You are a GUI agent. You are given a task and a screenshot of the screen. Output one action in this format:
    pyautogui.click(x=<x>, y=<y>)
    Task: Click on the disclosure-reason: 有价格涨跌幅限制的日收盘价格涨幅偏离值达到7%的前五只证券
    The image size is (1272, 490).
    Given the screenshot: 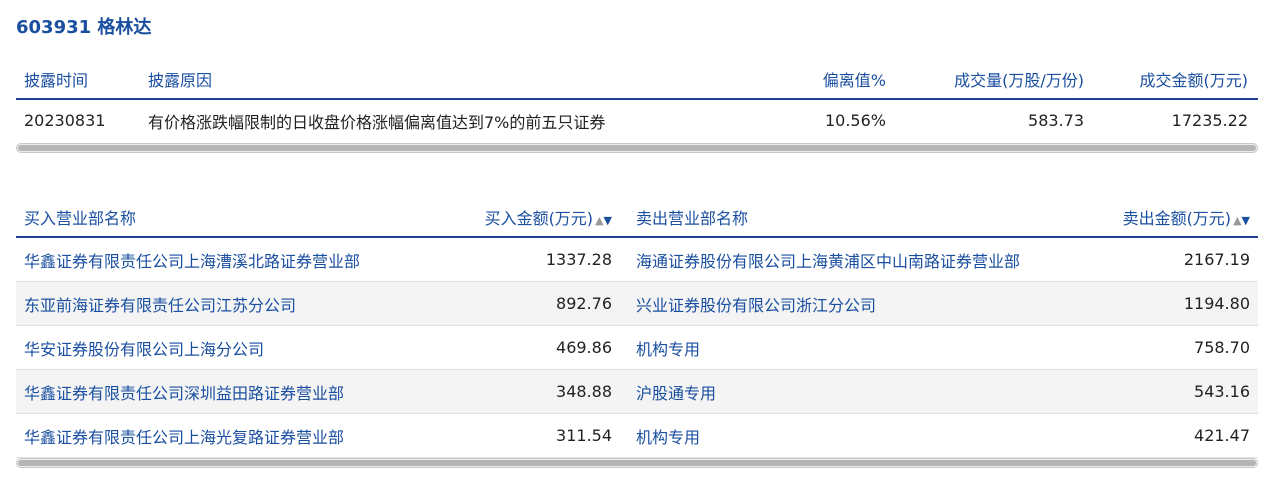 What is the action you would take?
    pyautogui.click(x=377, y=122)
    